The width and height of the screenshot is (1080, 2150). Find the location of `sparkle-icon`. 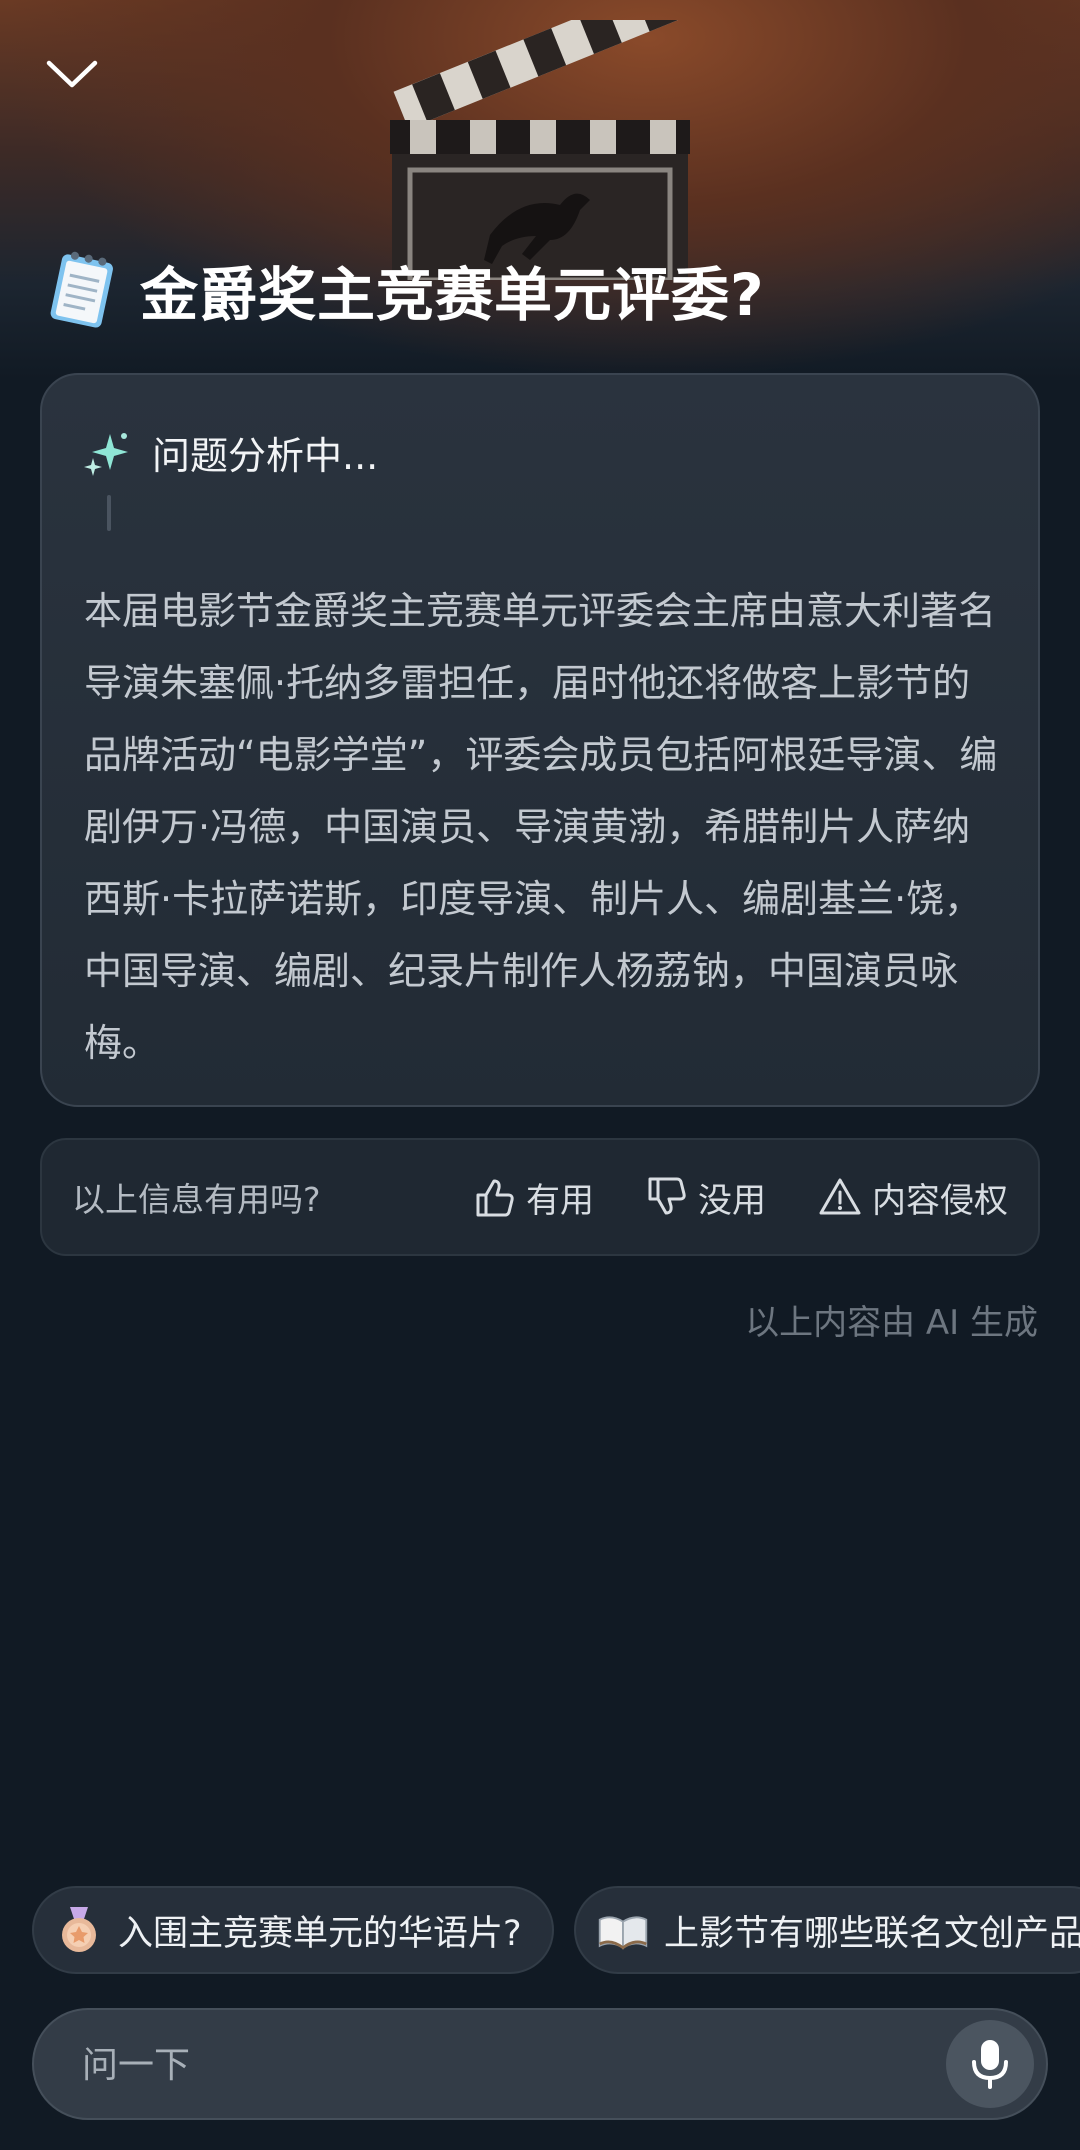

sparkle-icon is located at coordinates (106, 454).